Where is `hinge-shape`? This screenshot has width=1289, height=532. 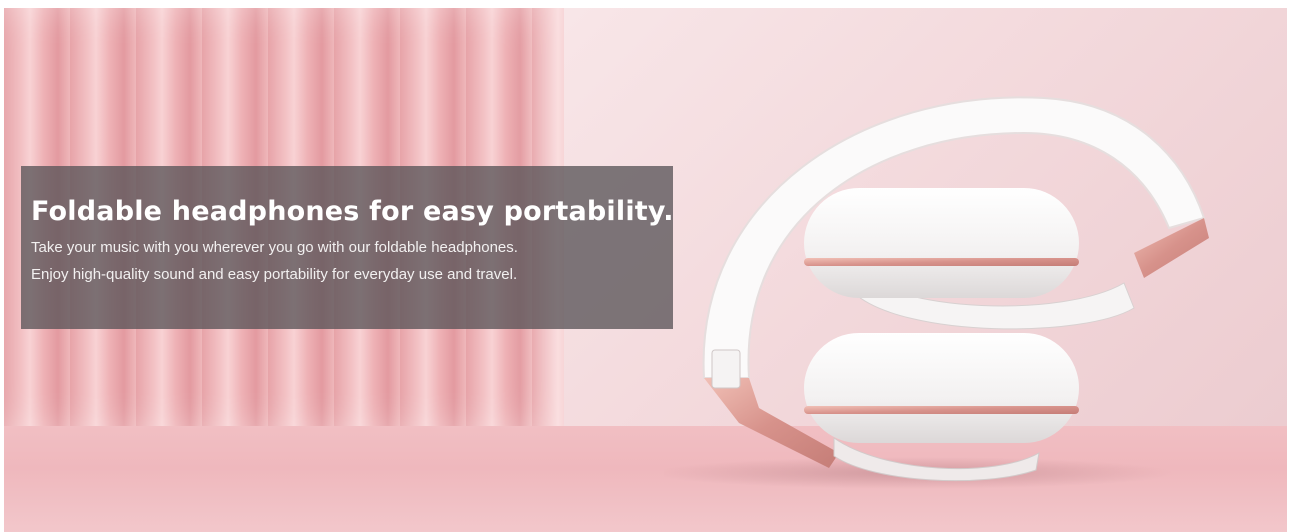 hinge-shape is located at coordinates (726, 369).